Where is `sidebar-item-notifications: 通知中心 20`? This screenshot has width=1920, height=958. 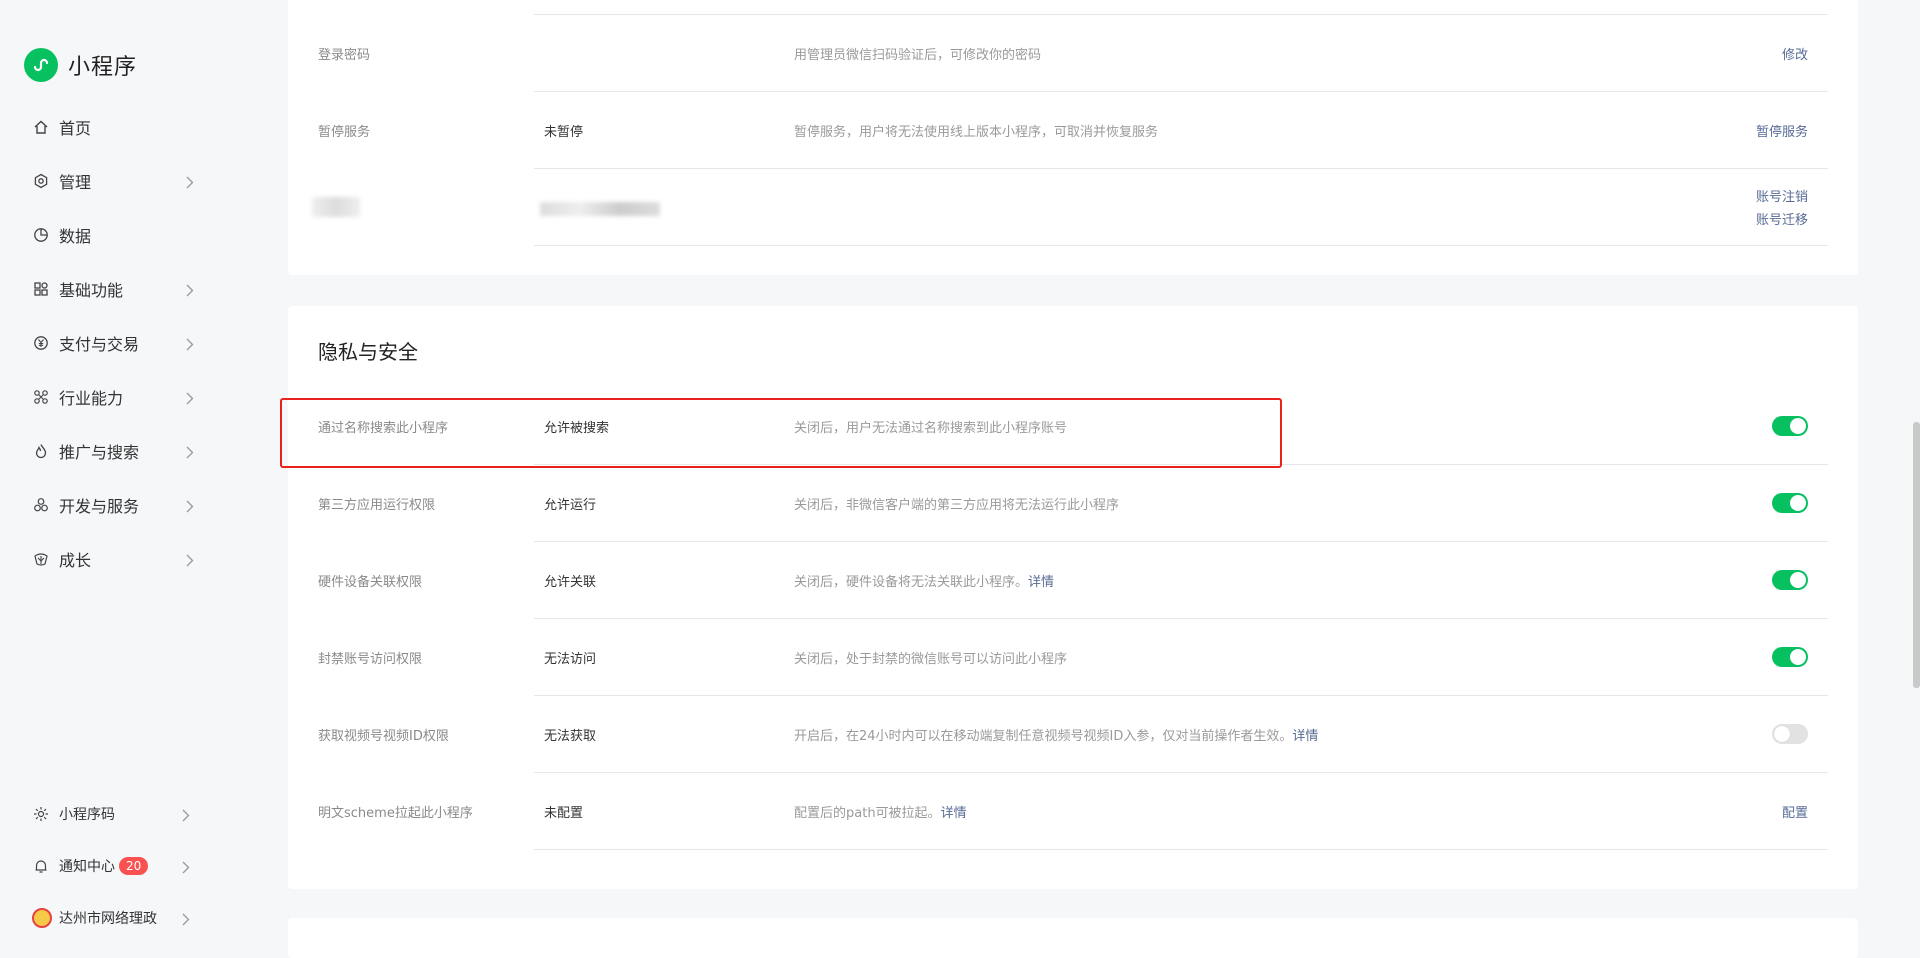 sidebar-item-notifications: 通知中心 20 is located at coordinates (116, 866).